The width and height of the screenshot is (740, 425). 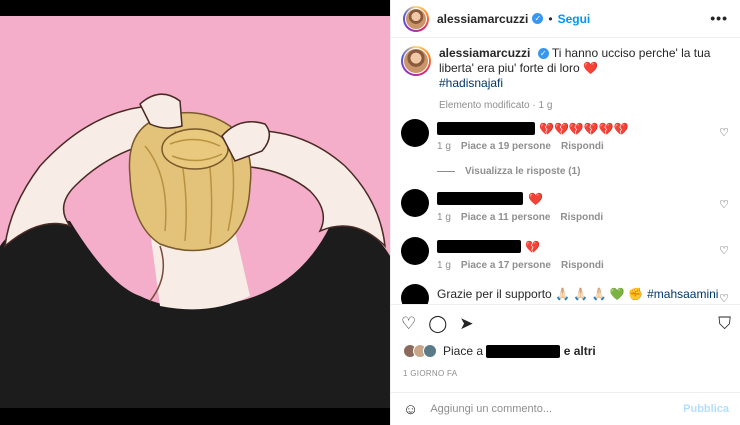 What do you see at coordinates (506, 265) in the screenshot?
I see `comment-likes: Piace a 17 persone` at bounding box center [506, 265].